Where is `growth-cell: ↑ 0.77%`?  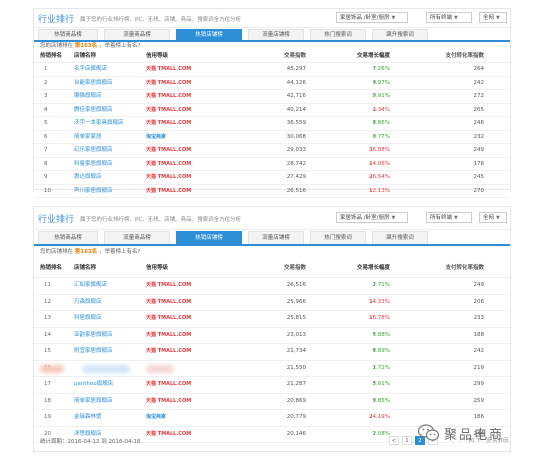
growth-cell: ↑ 0.77% is located at coordinates (362, 137).